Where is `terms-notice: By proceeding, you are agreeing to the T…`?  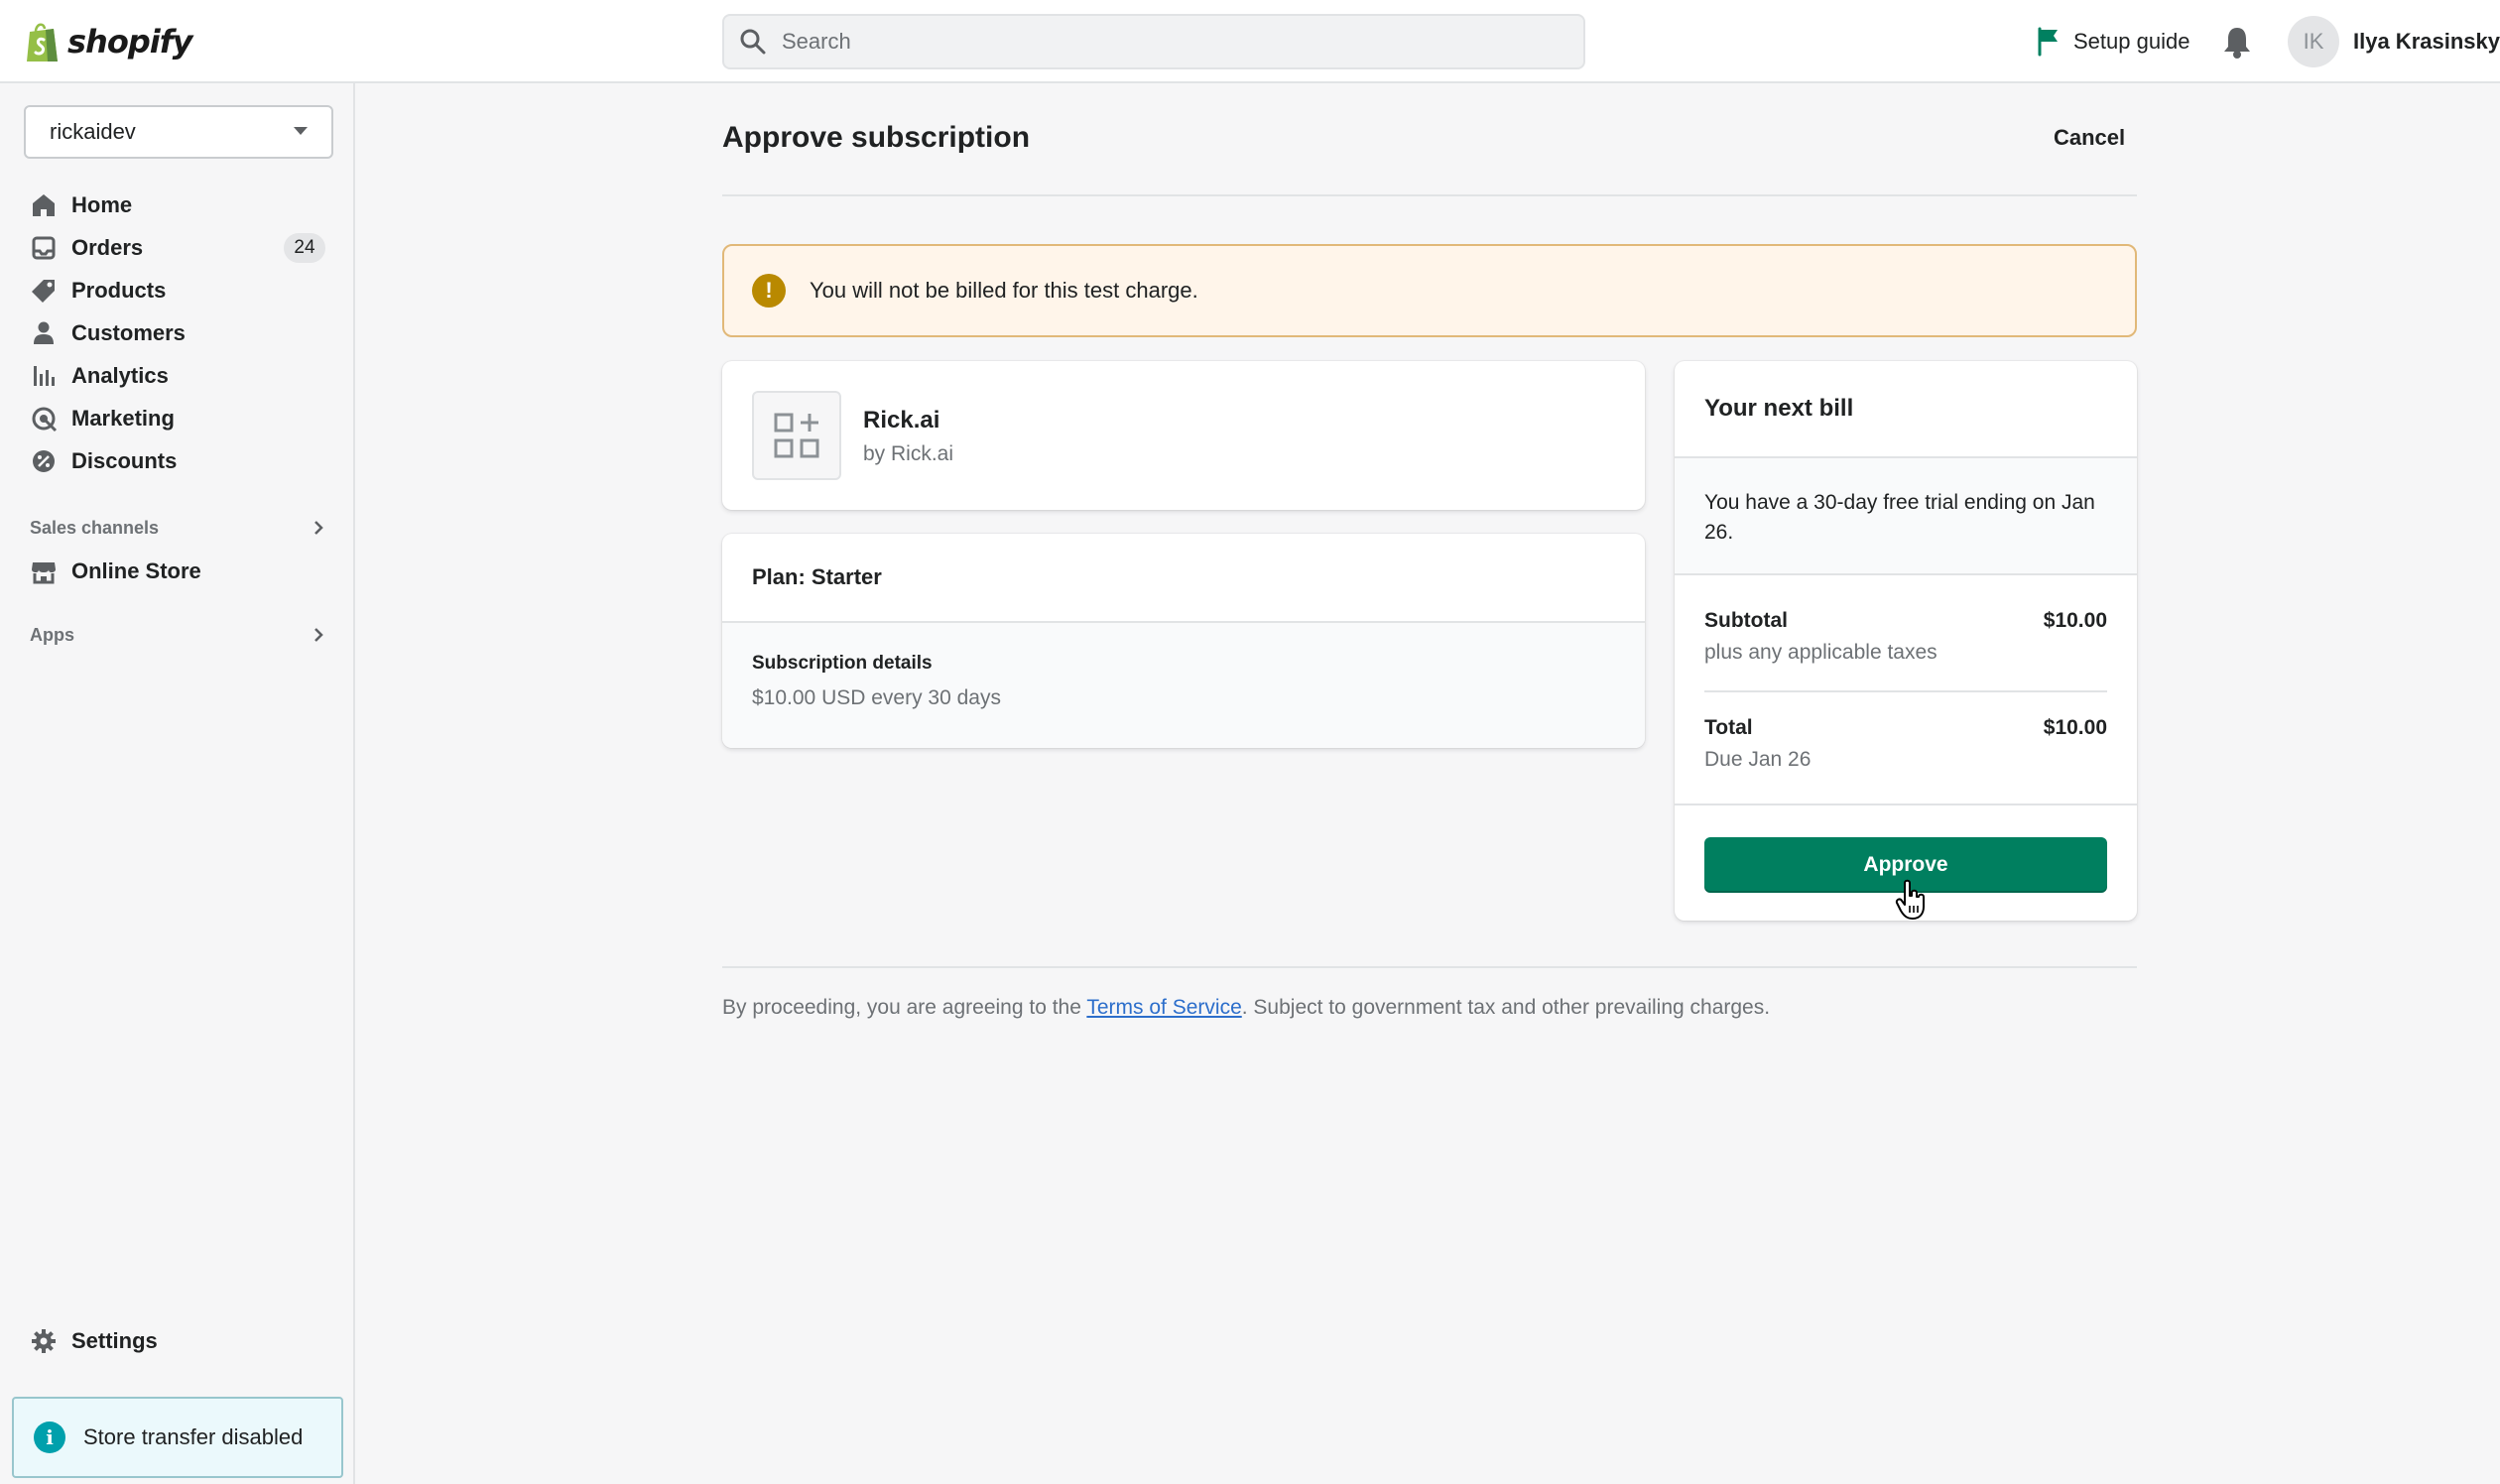
terms-notice: By proceeding, you are agreeing to the T… is located at coordinates (1246, 1008).